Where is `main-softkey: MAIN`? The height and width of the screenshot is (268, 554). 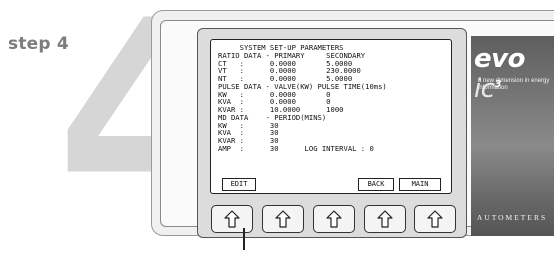 main-softkey: MAIN is located at coordinates (420, 184).